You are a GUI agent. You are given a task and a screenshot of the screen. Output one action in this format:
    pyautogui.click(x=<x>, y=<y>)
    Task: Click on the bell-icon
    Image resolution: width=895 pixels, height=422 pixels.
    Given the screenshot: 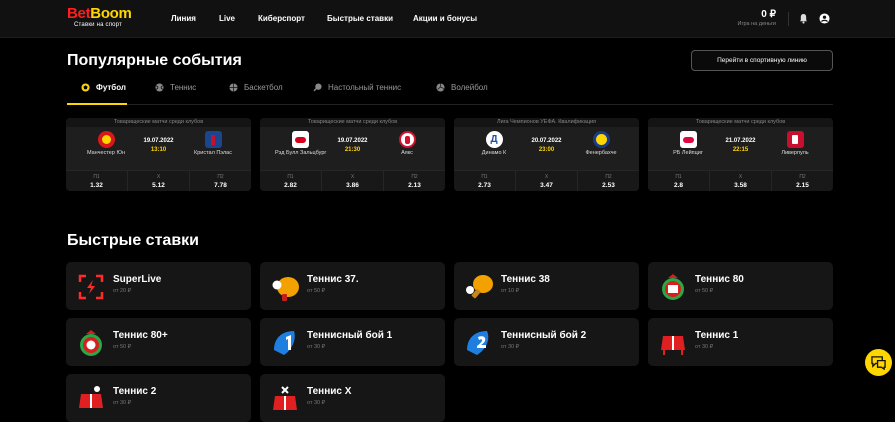 What is the action you would take?
    pyautogui.click(x=803, y=18)
    